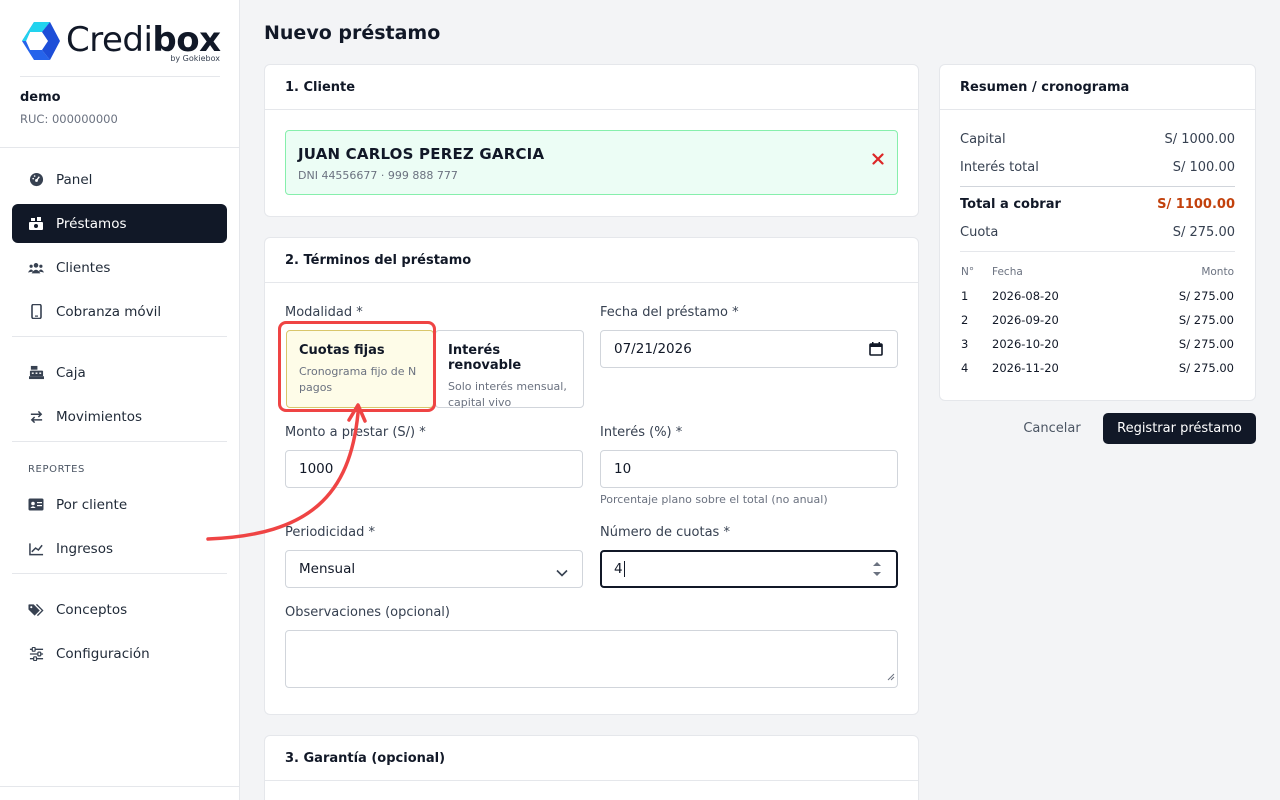 This screenshot has width=1280, height=800. Describe the element at coordinates (84, 548) in the screenshot. I see `nav-label: Ingresos` at that location.